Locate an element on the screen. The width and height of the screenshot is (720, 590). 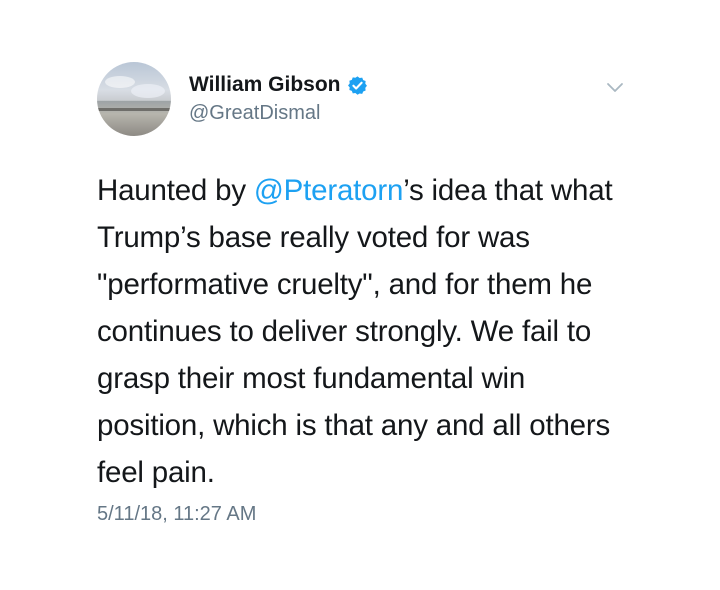
tweet-line: "performative cruelty", and for them he is located at coordinates (345, 284).